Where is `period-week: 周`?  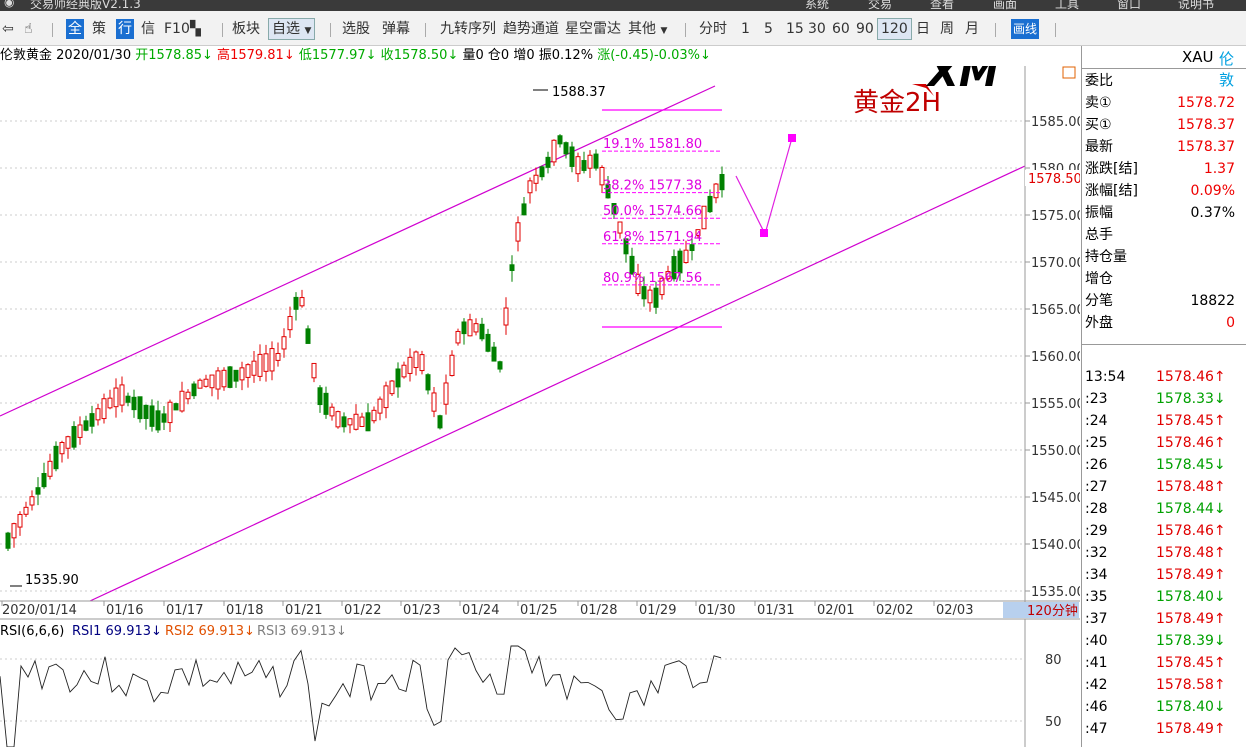
period-week: 周 is located at coordinates (947, 29).